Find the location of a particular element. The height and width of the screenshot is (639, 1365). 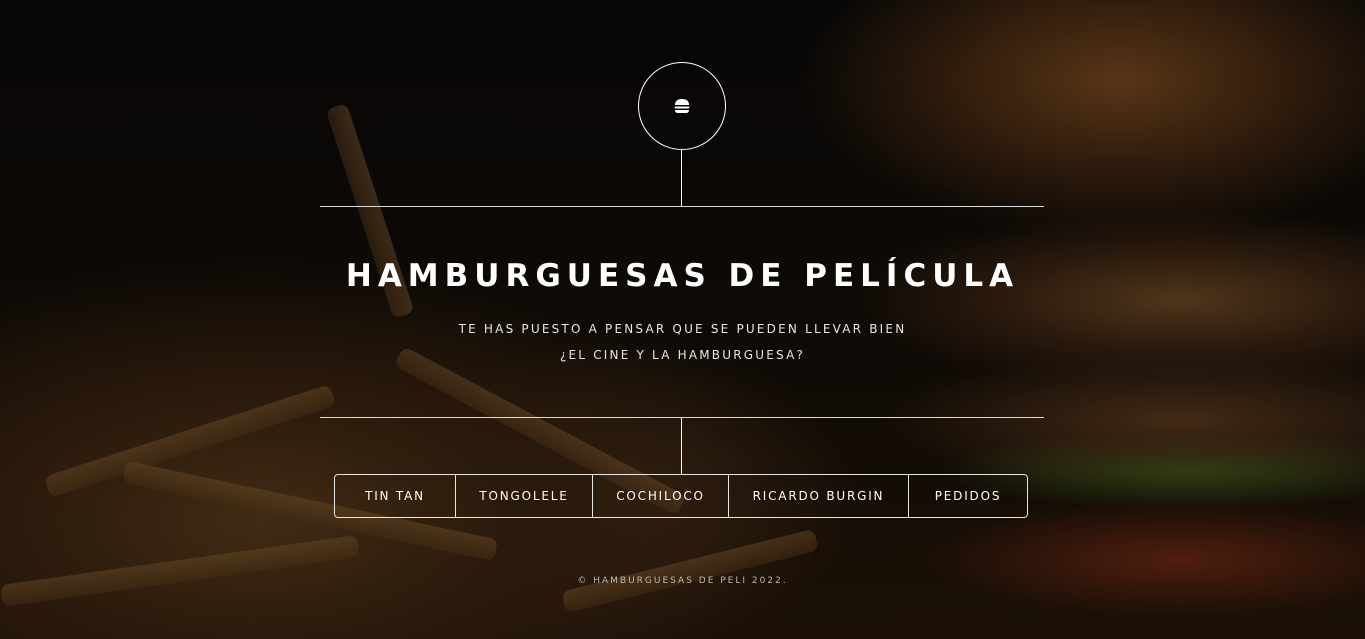

logo-circle is located at coordinates (682, 106).